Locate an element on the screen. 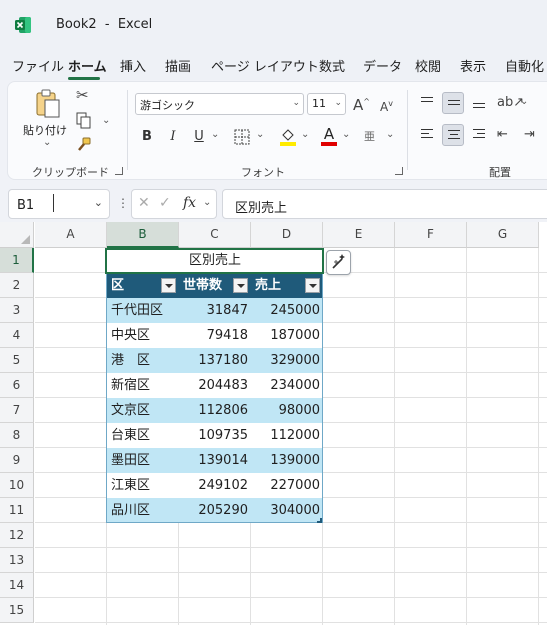 Image resolution: width=547 pixels, height=625 pixels. font-name-select: 游ゴシック ⌄ is located at coordinates (219, 104).